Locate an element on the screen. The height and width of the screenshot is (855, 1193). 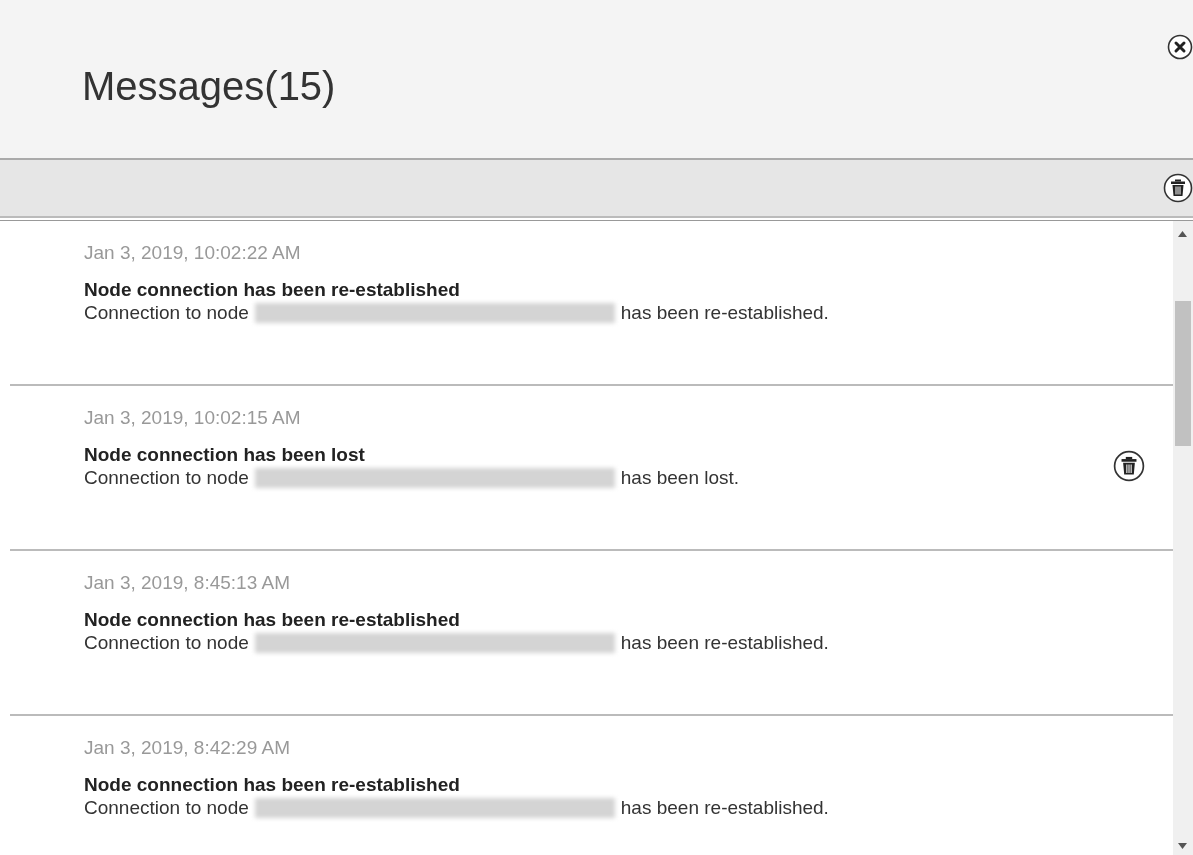
delete-all-icon is located at coordinates (1178, 188).